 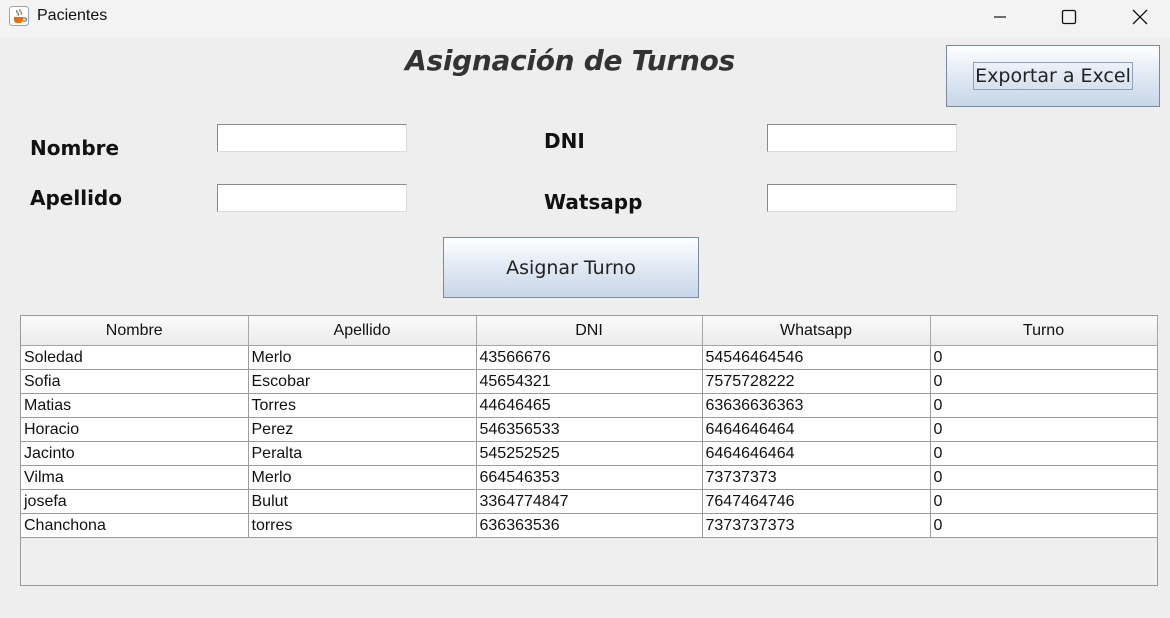 What do you see at coordinates (135, 525) in the screenshot?
I see `table-cell: Chanchona` at bounding box center [135, 525].